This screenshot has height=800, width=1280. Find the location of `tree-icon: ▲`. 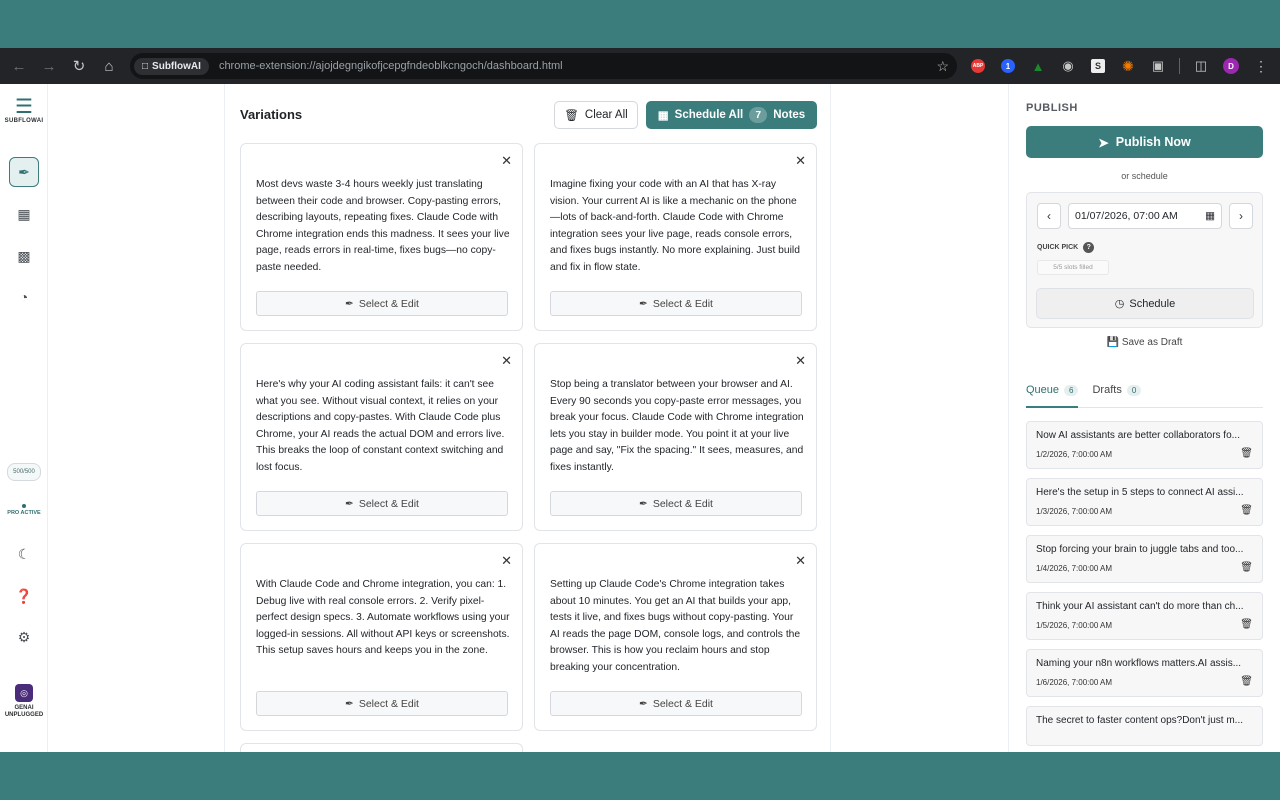

tree-icon: ▲ is located at coordinates (1038, 66).